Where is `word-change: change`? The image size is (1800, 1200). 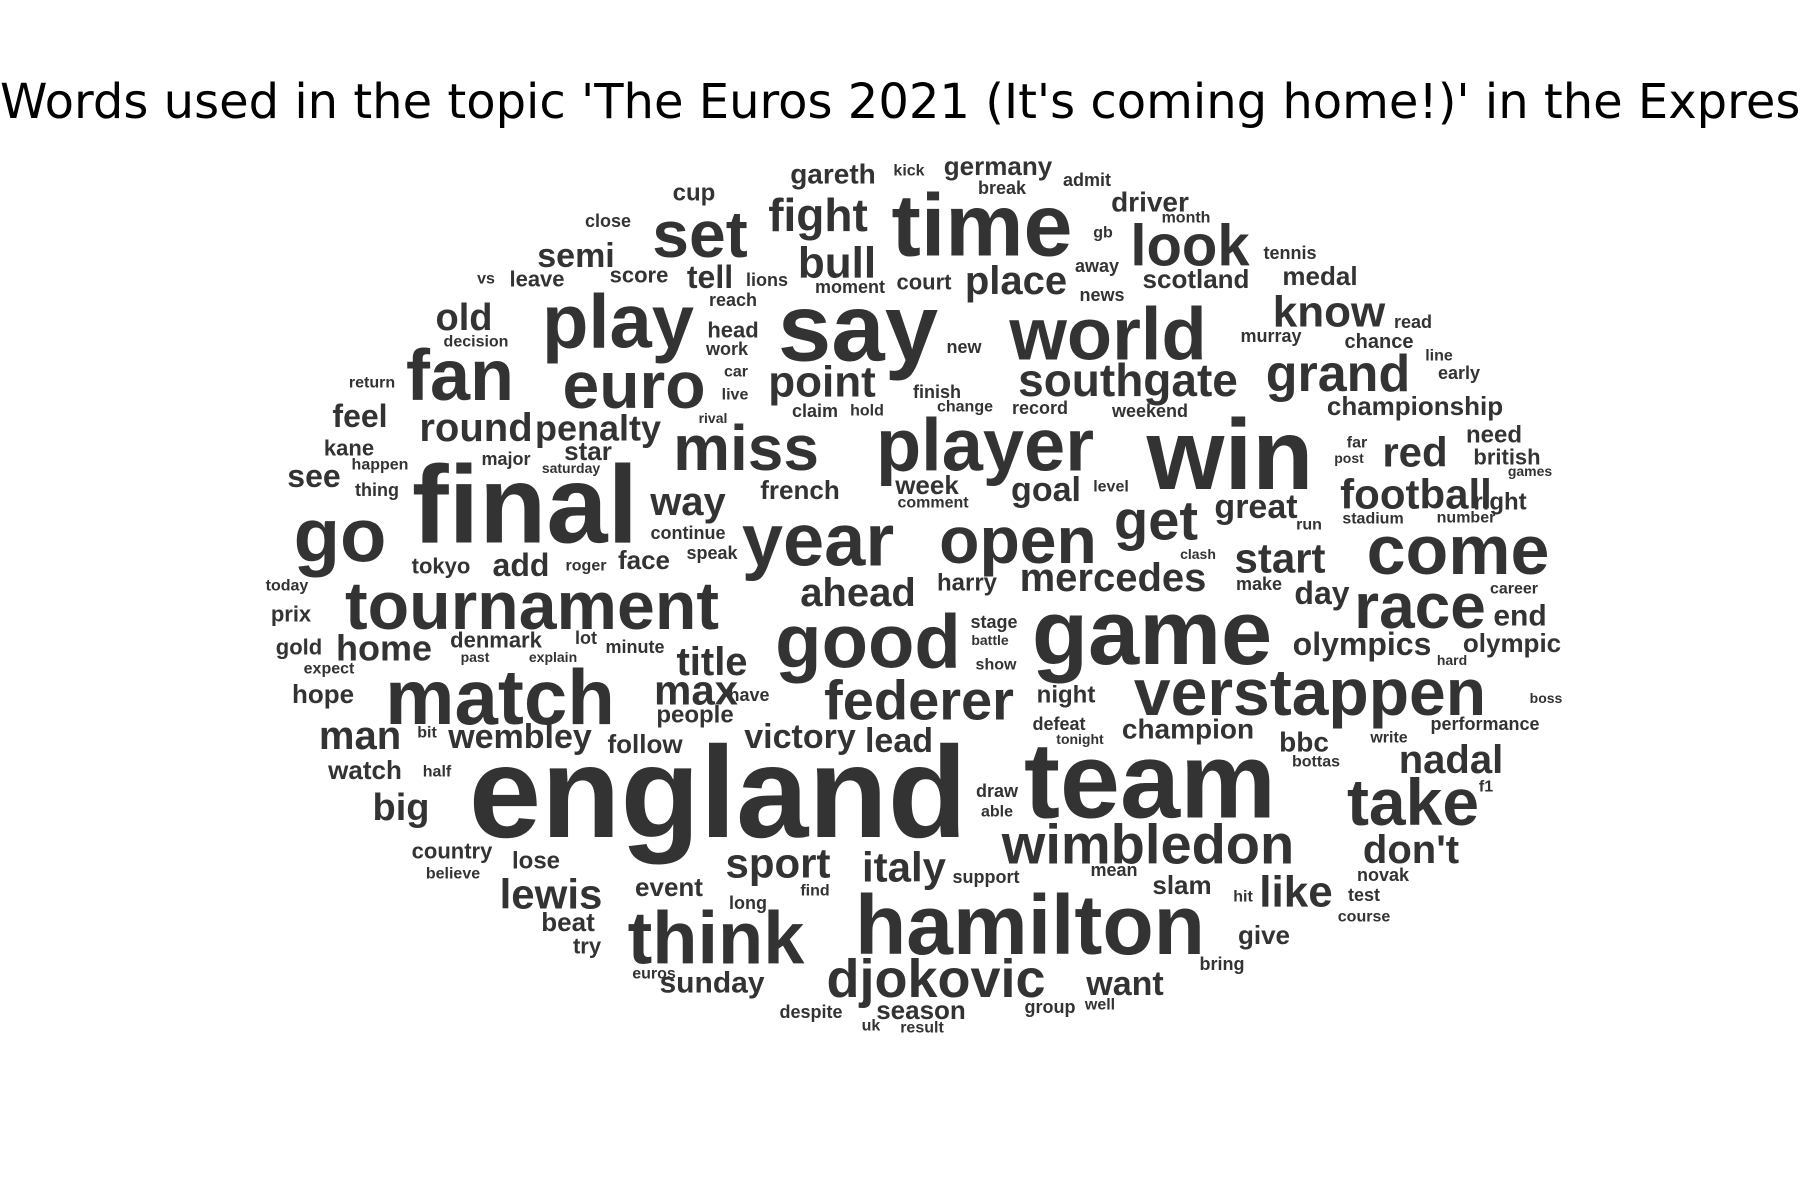 word-change: change is located at coordinates (965, 407).